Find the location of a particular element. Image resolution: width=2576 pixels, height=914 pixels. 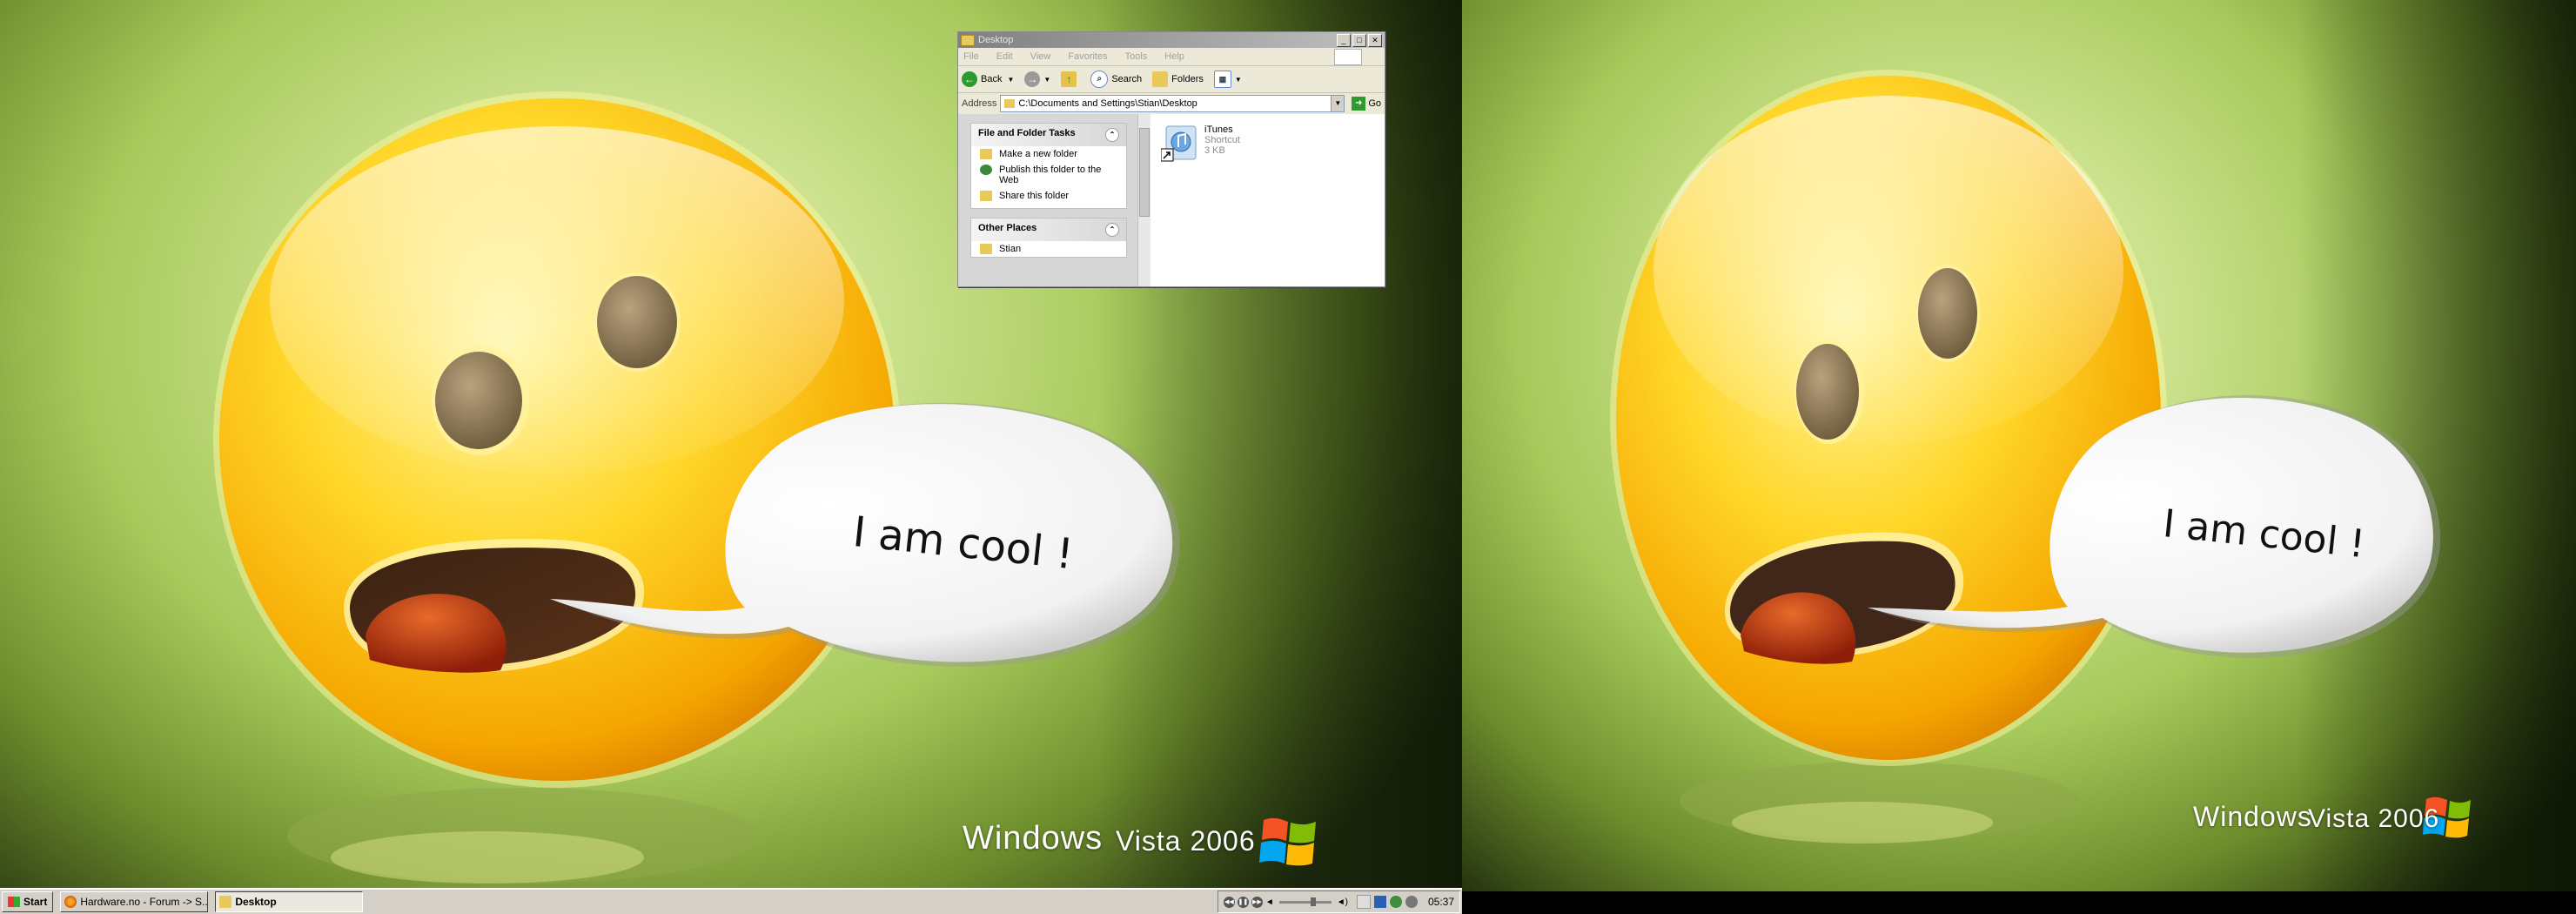

window-titlebar: Desktop _ □ ✕ is located at coordinates (1172, 40).